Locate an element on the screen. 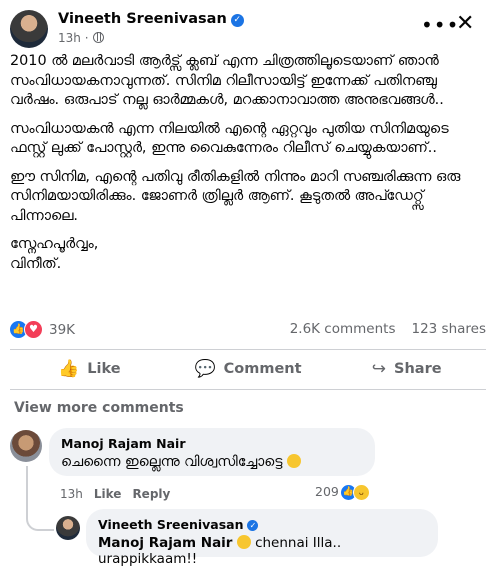 Image resolution: width=496 pixels, height=567 pixels. thumbs-up-icon: 👍 is located at coordinates (69, 369).